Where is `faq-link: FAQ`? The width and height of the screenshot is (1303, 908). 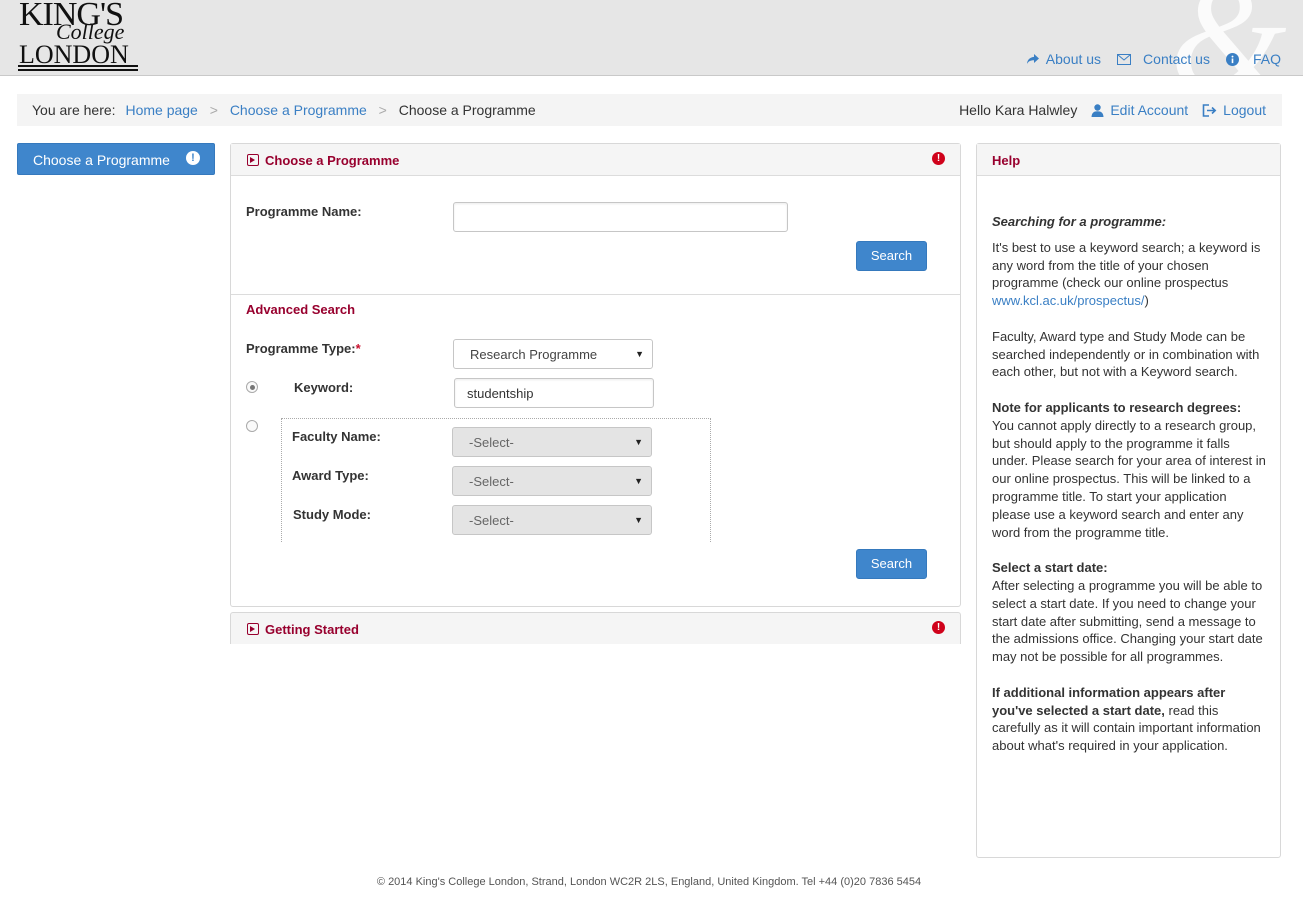 faq-link: FAQ is located at coordinates (1253, 59).